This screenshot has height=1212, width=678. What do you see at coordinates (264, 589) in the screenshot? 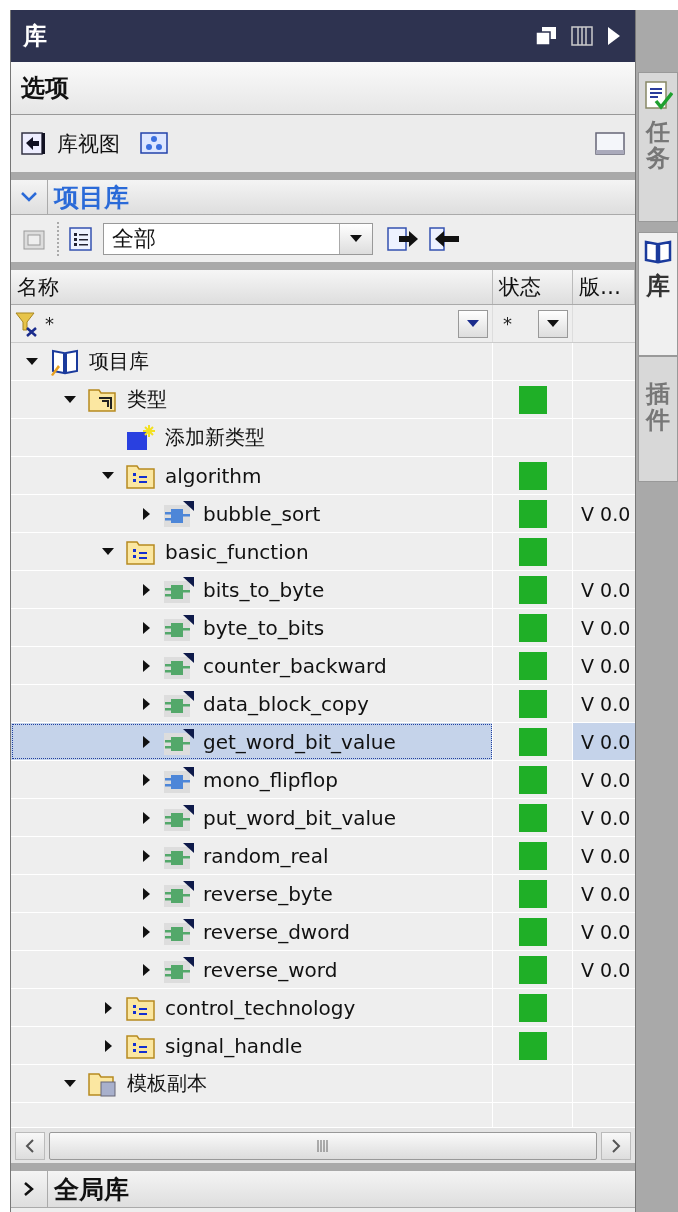
I see `tree-item-label: bits_to_byte` at bounding box center [264, 589].